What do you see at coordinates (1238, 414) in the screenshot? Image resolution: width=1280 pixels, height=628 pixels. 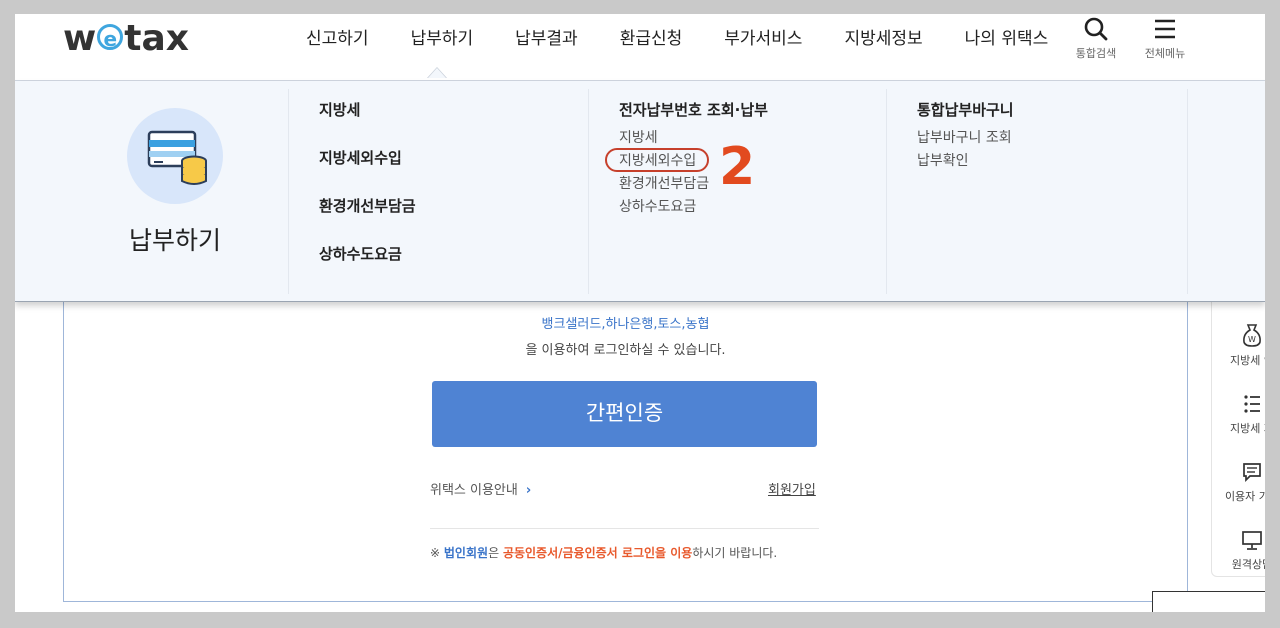 I see `quick-item-local-tax-data: 지방세 자` at bounding box center [1238, 414].